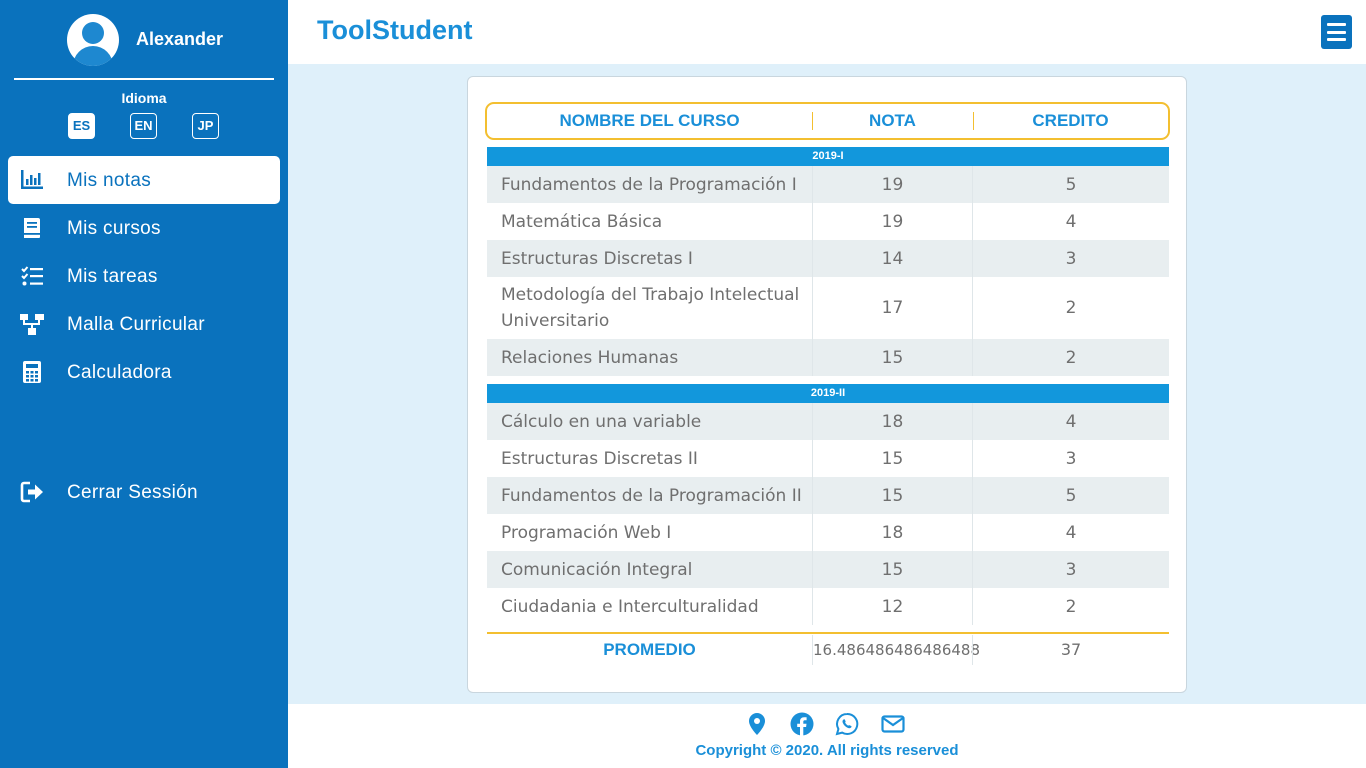 The width and height of the screenshot is (1366, 768). What do you see at coordinates (847, 724) in the screenshot?
I see `whatsapp-icon` at bounding box center [847, 724].